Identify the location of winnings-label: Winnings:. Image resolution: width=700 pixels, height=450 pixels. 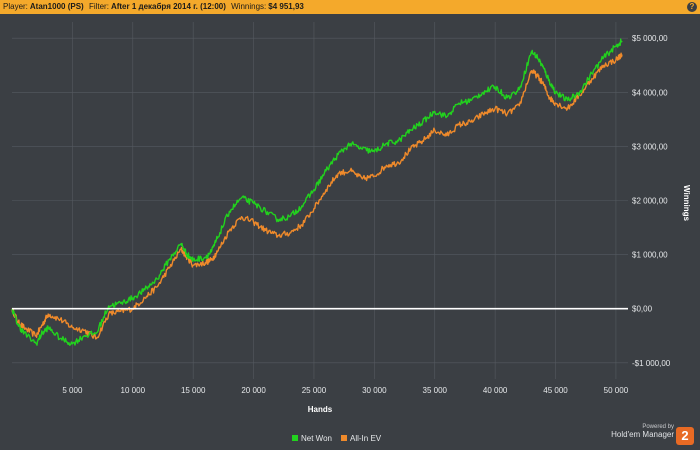
(249, 6).